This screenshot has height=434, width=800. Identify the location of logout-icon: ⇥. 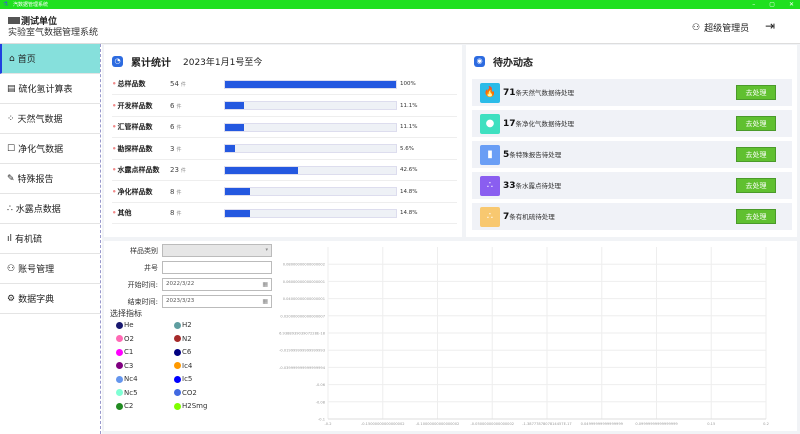
(770, 26).